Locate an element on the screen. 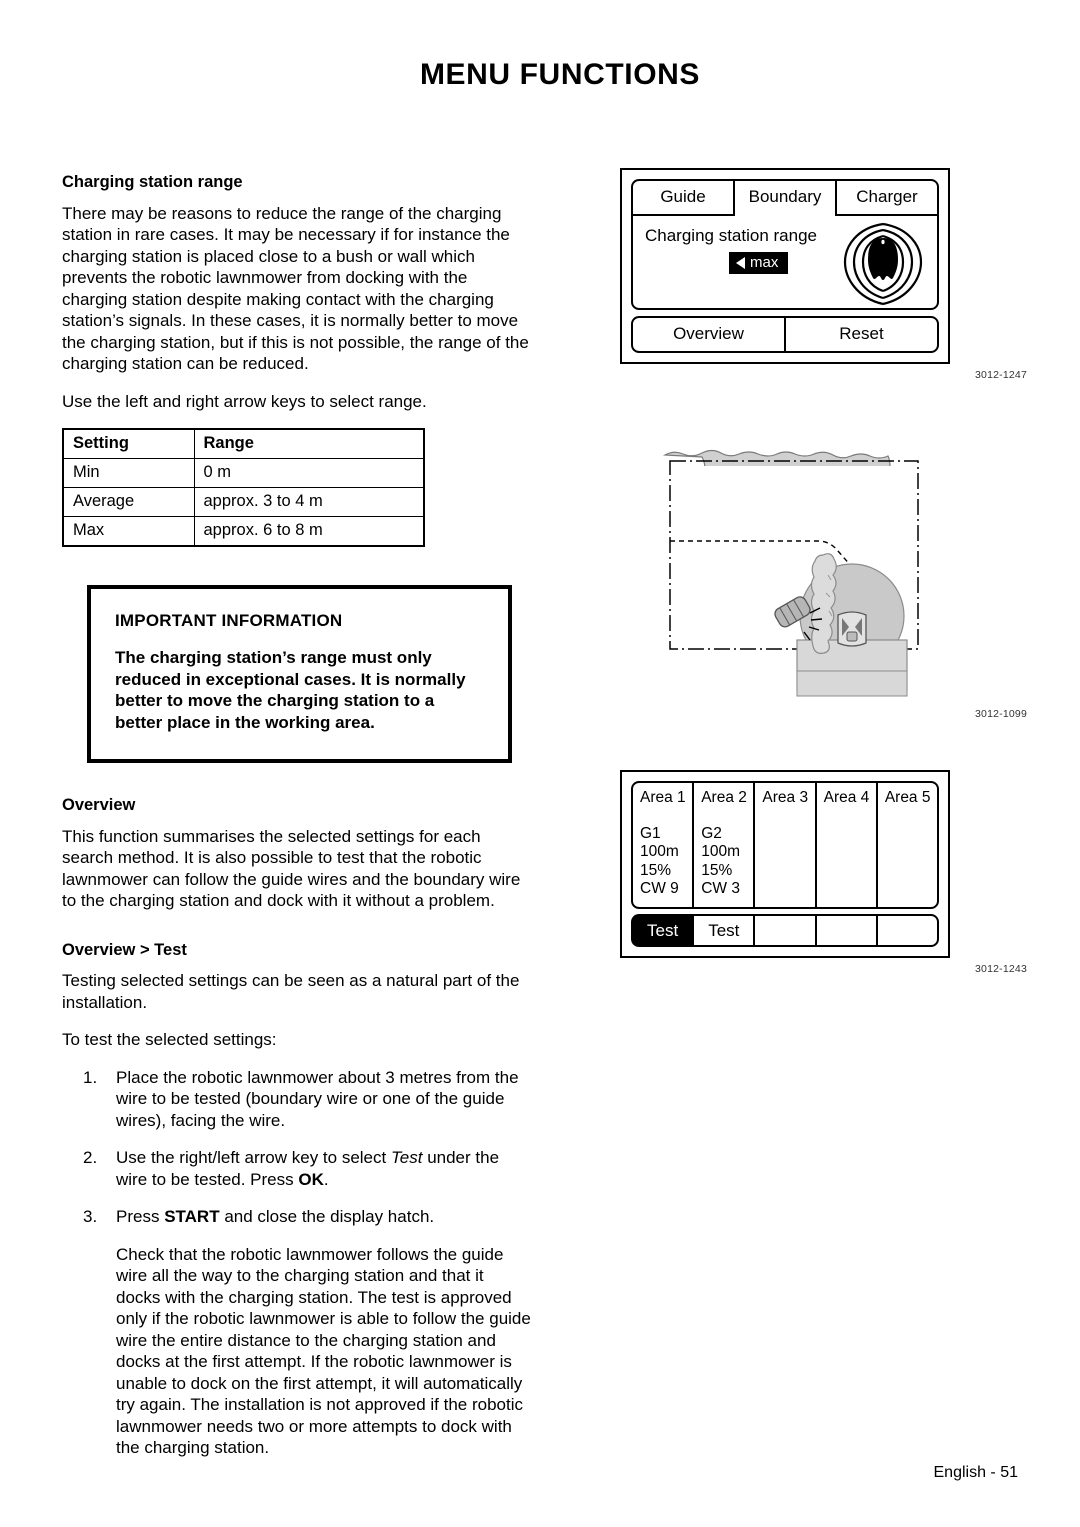  area-cell-1: Area 1 G1 100m 15% CW 9 is located at coordinates (662, 845).